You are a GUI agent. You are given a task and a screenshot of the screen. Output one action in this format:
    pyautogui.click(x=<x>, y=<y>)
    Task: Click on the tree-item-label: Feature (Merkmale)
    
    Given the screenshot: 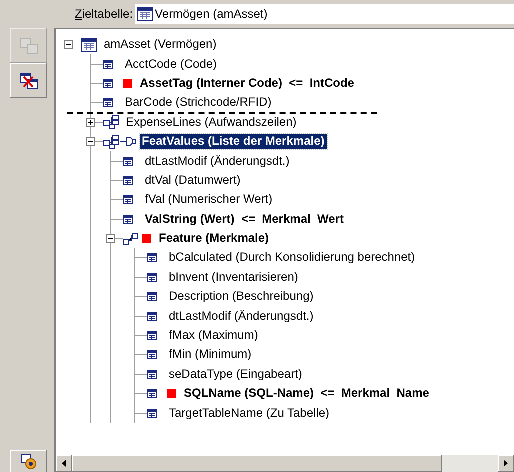 What is the action you would take?
    pyautogui.click(x=214, y=238)
    